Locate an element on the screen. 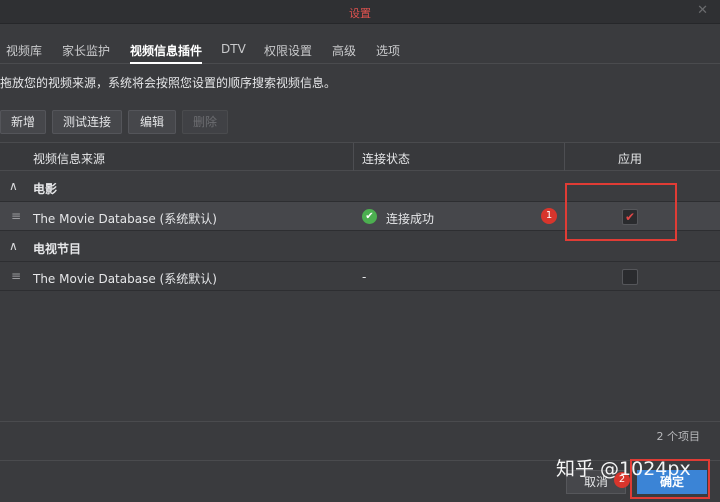 The height and width of the screenshot is (502, 720). table-row: ≡ The Movie Database (系统默认) - is located at coordinates (360, 276).